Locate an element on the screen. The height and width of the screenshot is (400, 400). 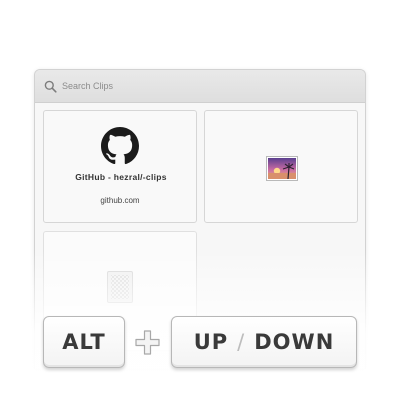
search-input is located at coordinates (202, 86).